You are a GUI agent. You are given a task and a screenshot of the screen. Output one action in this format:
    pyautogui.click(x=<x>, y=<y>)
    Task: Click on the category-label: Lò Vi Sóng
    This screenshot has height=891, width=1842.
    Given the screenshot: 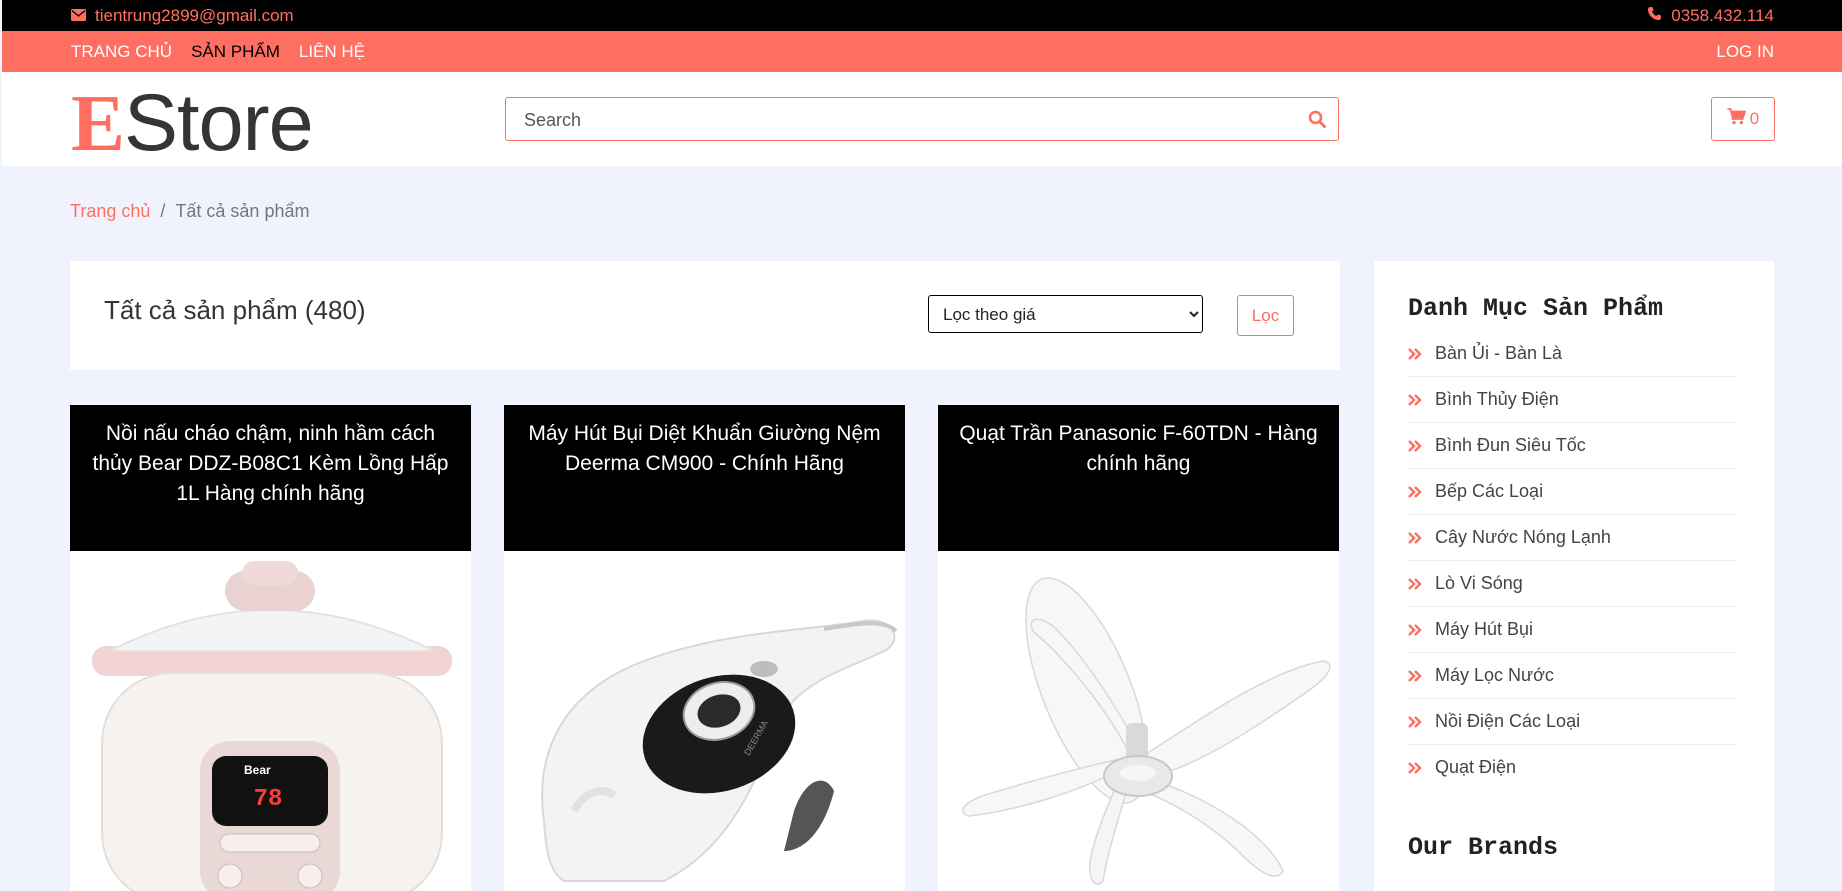 What is the action you would take?
    pyautogui.click(x=1479, y=583)
    